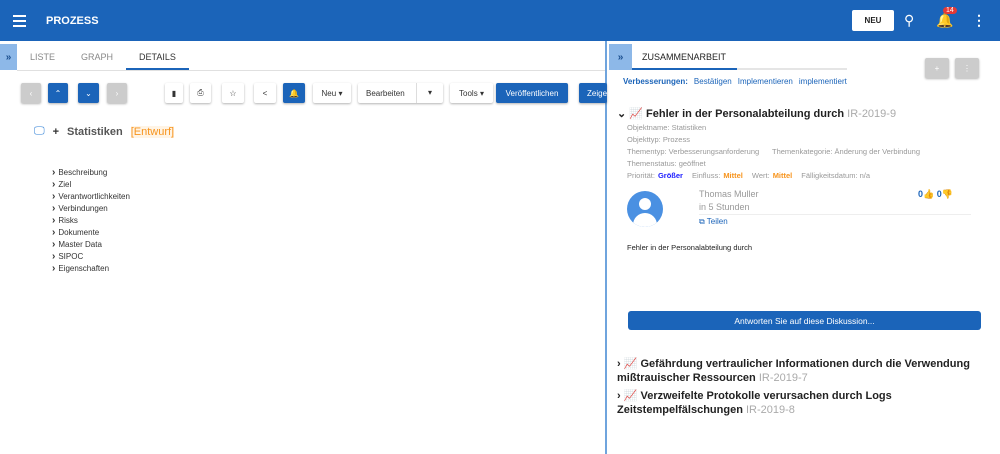 This screenshot has height=454, width=1000. I want to click on share-link: ⧉ Teilen, so click(713, 222).